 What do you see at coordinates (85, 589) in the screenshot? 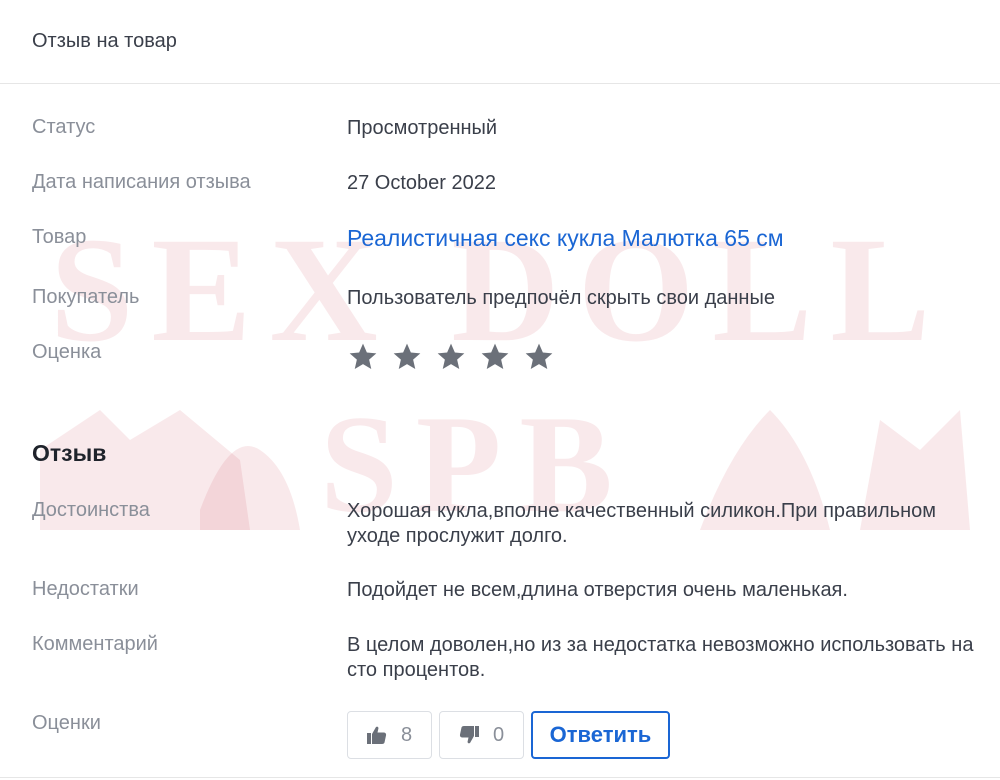
I see `cons-label: Недостатки` at bounding box center [85, 589].